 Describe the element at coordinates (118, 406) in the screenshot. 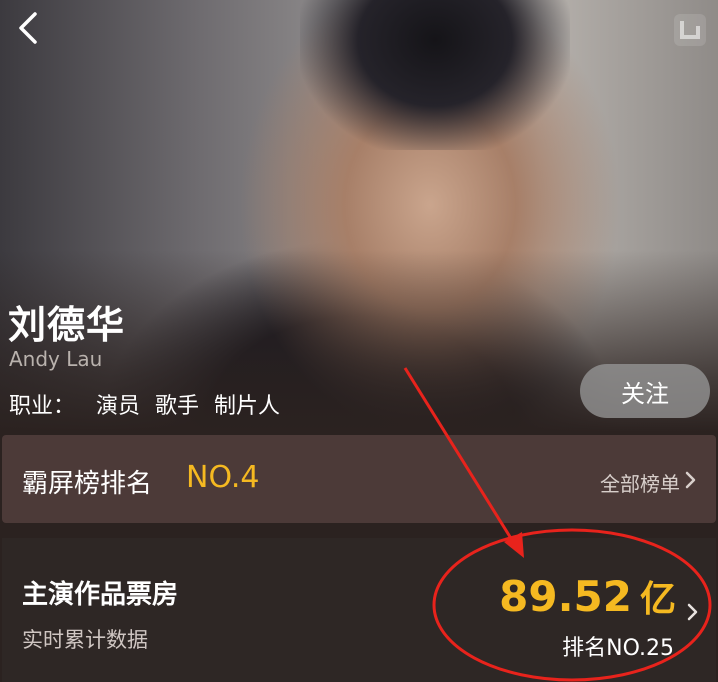

I see `occupation-item: 演员` at that location.